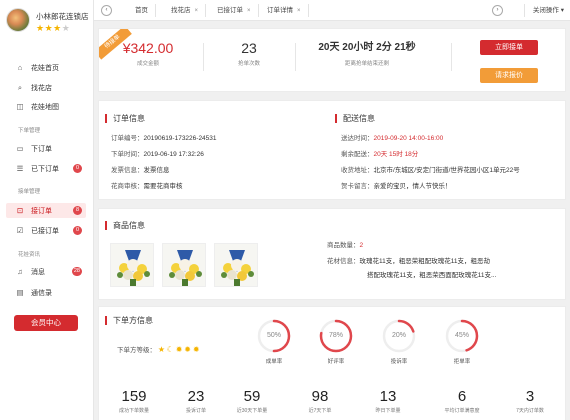 The height and width of the screenshot is (420, 570). What do you see at coordinates (462, 411) in the screenshot?
I see `stat-label: 平均订单满意度` at bounding box center [462, 411].